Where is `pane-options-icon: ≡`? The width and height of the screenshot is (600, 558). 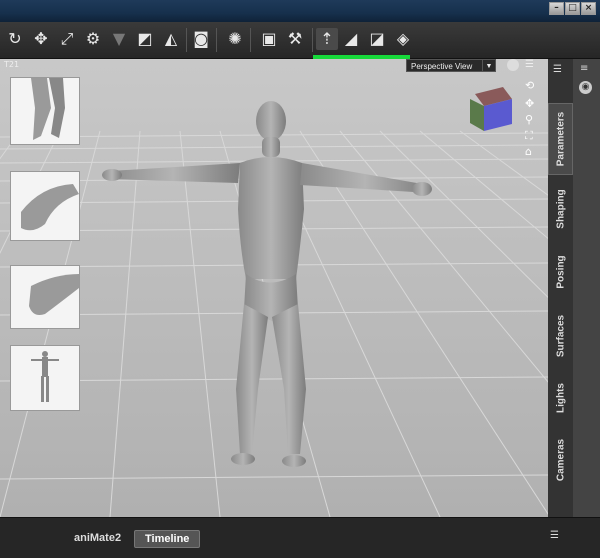 pane-options-icon: ≡ is located at coordinates (584, 68).